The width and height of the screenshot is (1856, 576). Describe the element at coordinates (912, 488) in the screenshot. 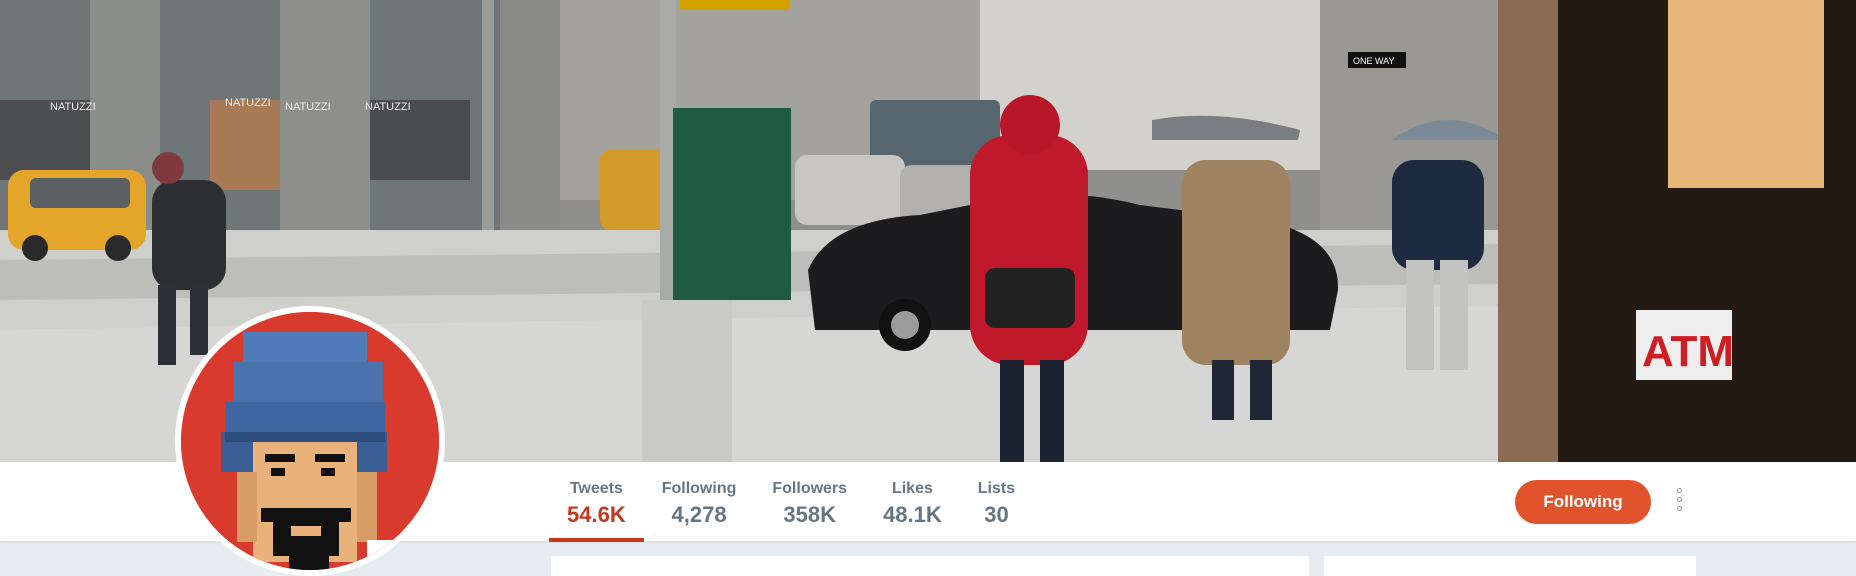

I see `stat-label: Likes` at that location.